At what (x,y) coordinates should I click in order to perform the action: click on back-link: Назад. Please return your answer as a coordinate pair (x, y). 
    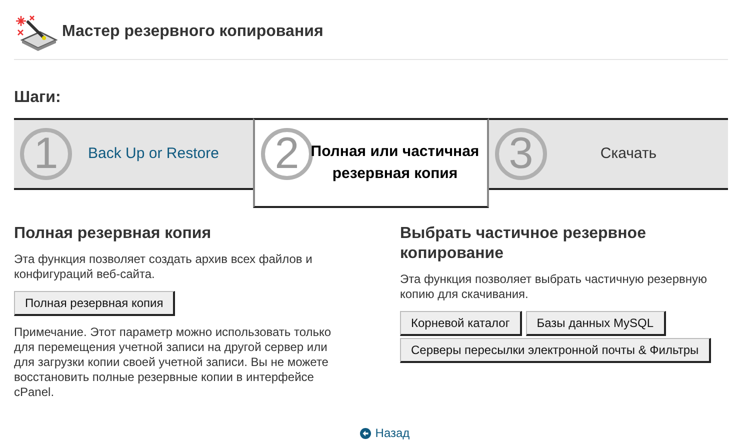
    Looking at the image, I should click on (385, 433).